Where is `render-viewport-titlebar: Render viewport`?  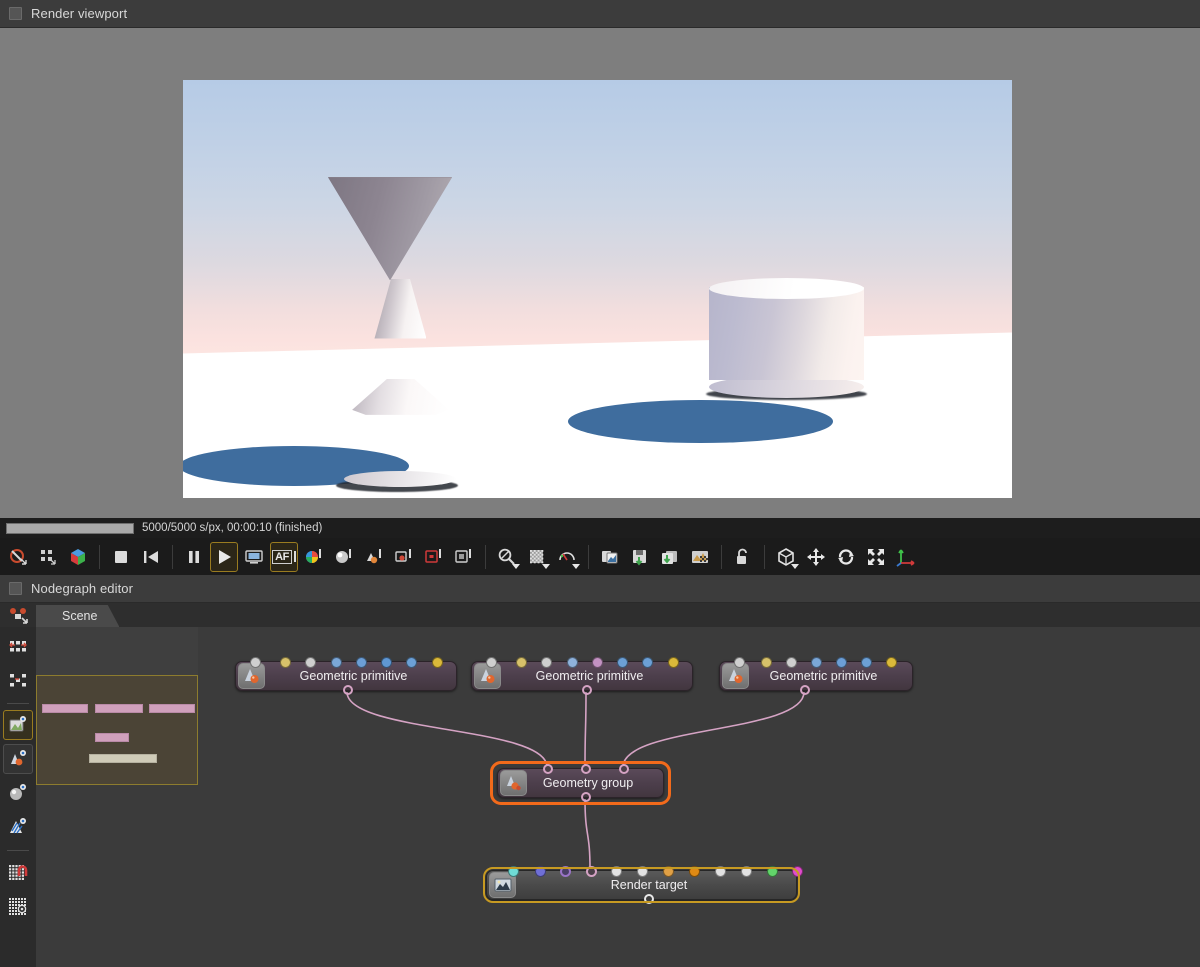
render-viewport-titlebar: Render viewport is located at coordinates (600, 14).